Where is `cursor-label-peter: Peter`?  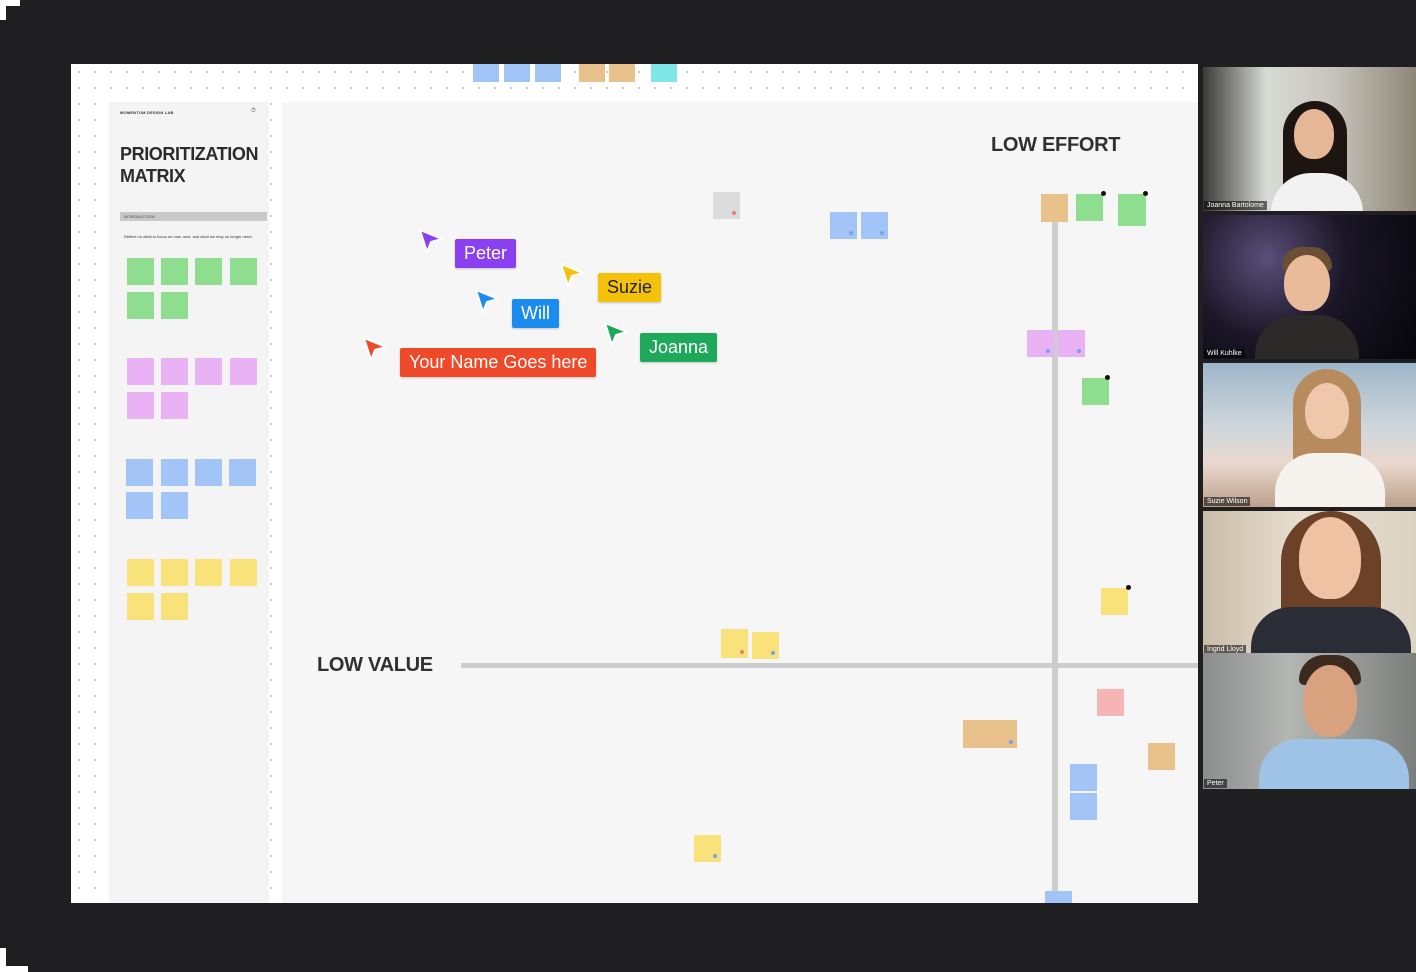 cursor-label-peter: Peter is located at coordinates (486, 253).